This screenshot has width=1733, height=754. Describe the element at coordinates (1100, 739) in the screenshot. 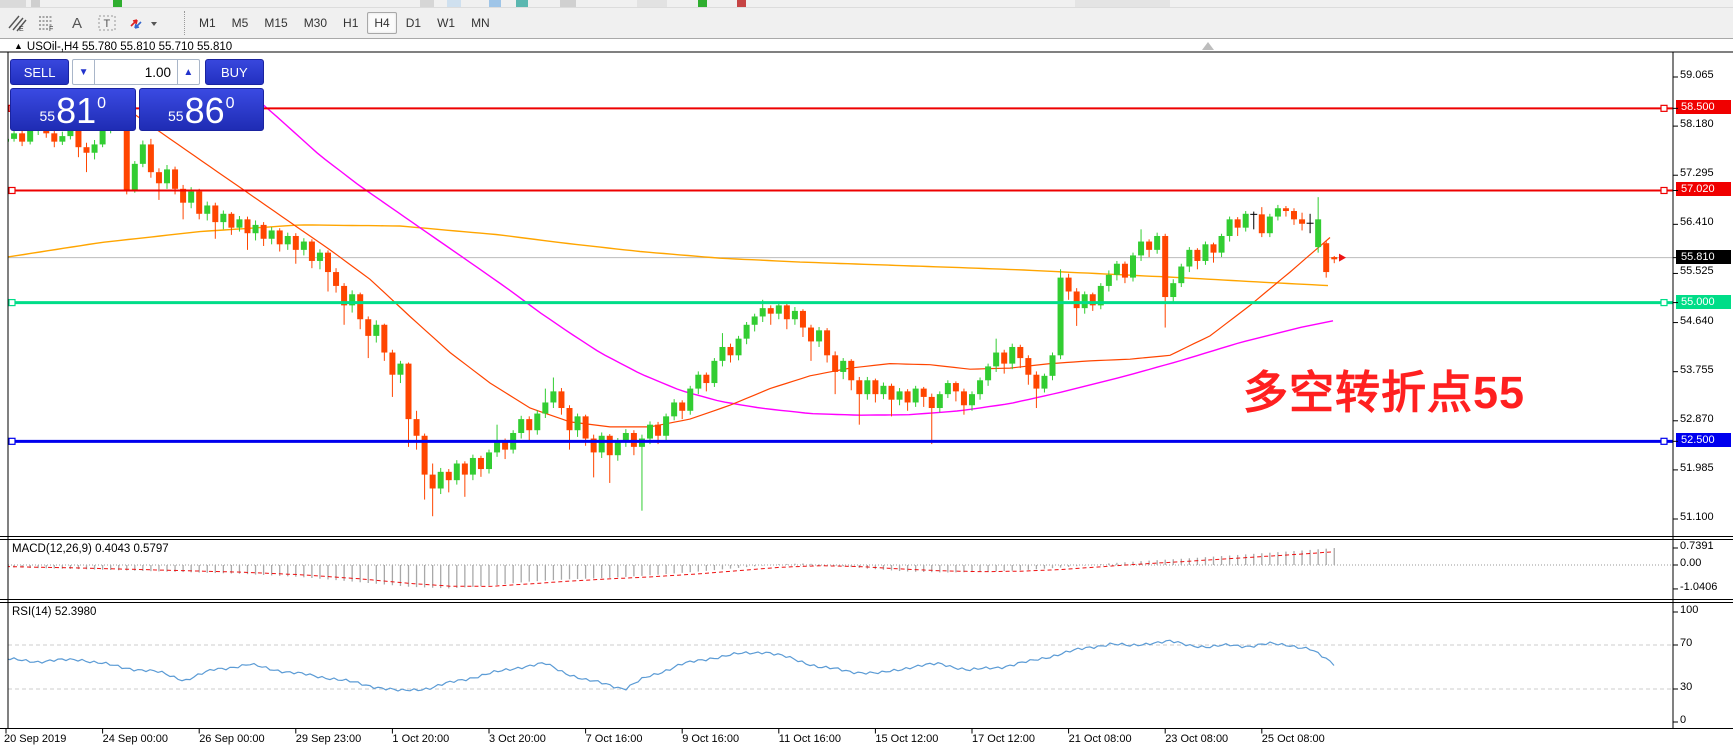

I see `time-axis-label: 21 Oct 08:00` at that location.